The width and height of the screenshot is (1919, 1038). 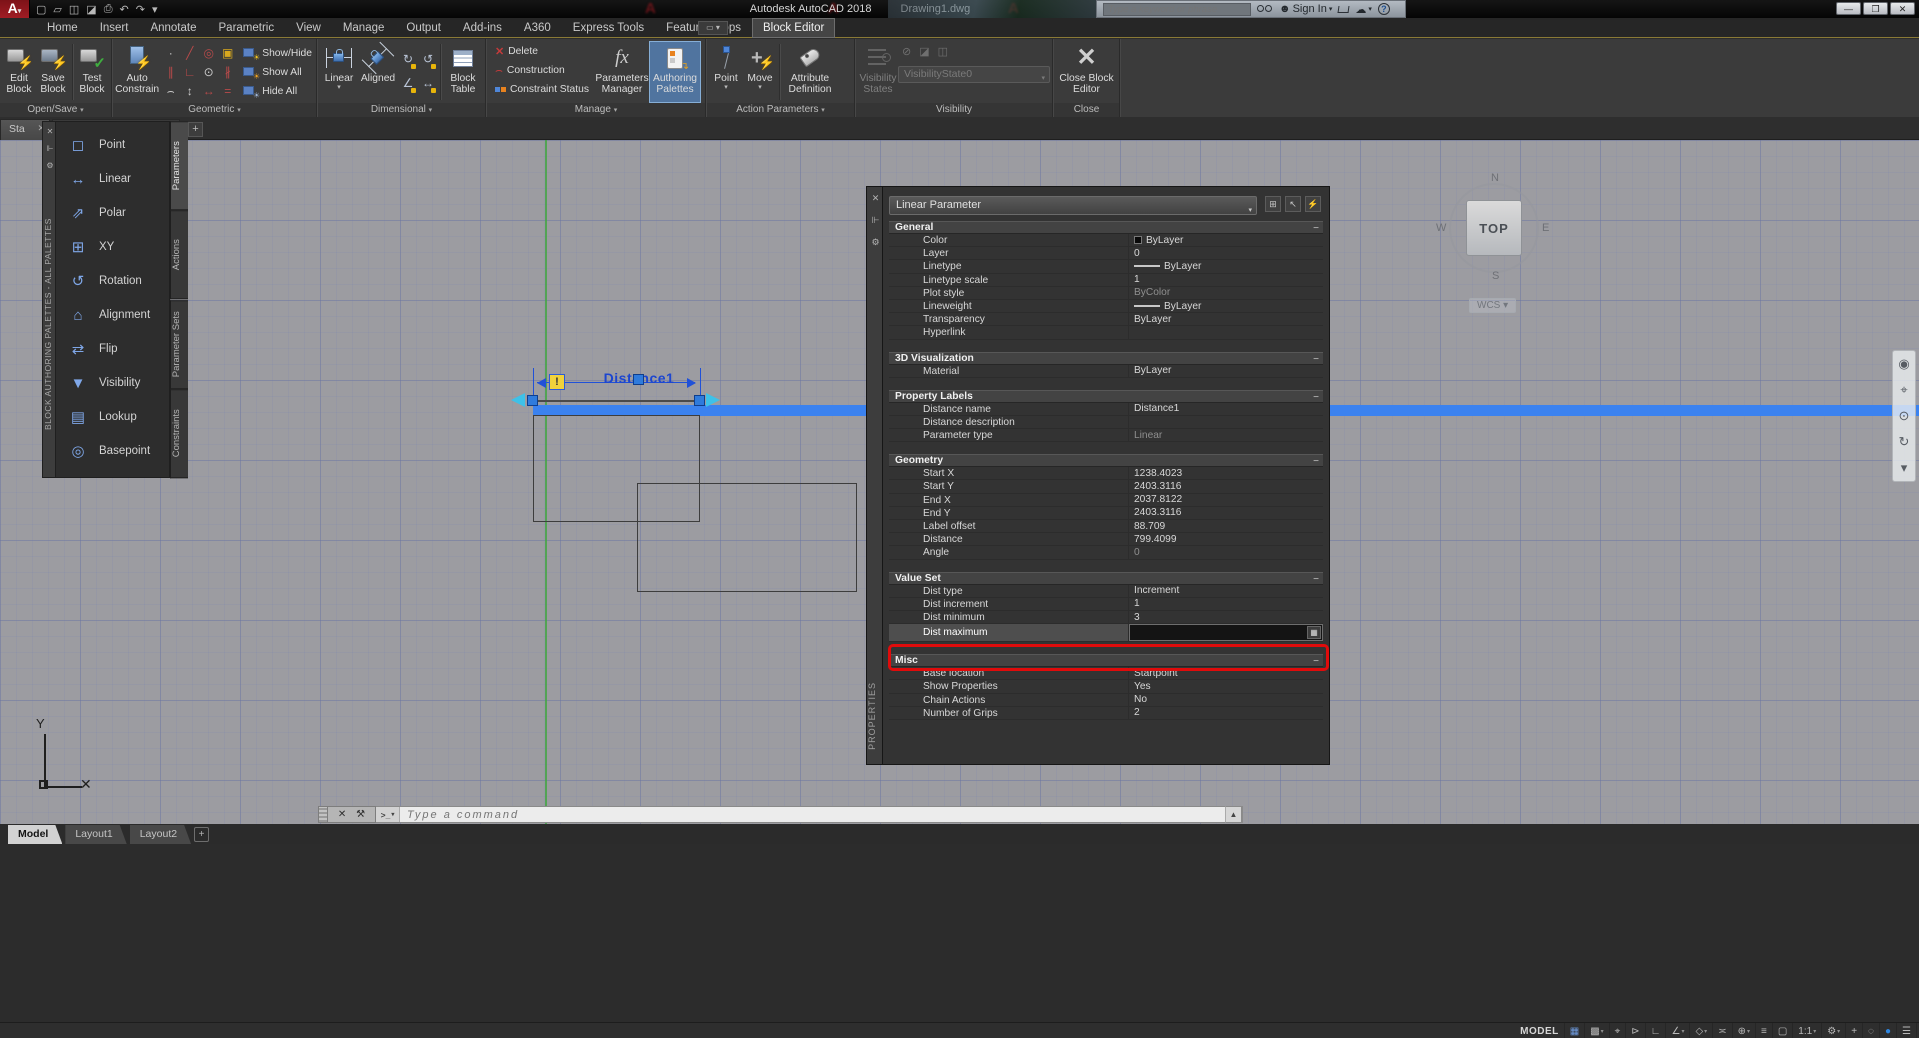 I want to click on parameters-manager-button: fx Parameters Manager, so click(x=622, y=72).